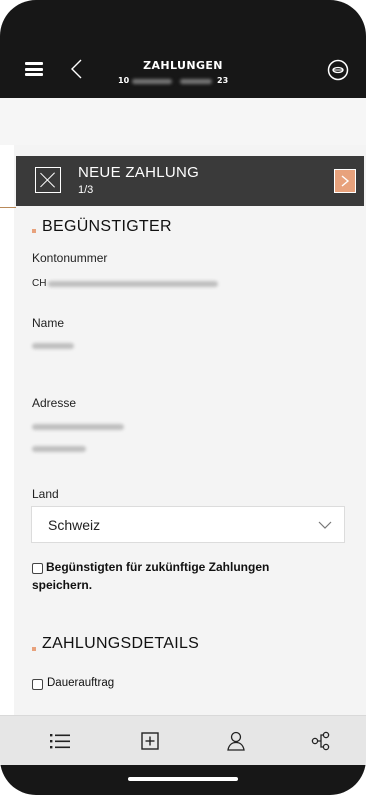 Image resolution: width=366 pixels, height=795 pixels. I want to click on bottom-nav, so click(183, 740).